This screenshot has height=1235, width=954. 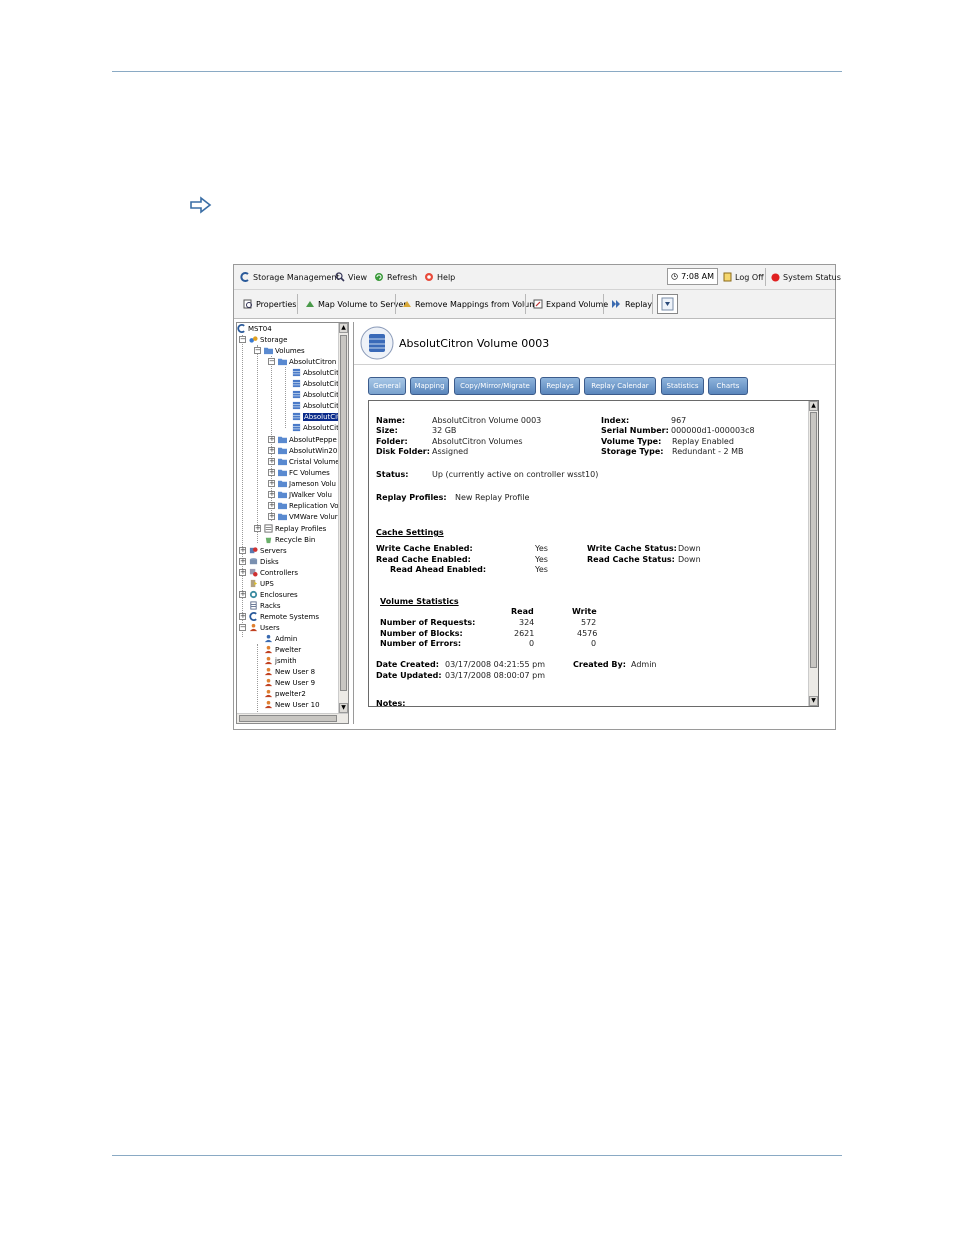 What do you see at coordinates (743, 277) in the screenshot?
I see `menu-log-off: Log Off` at bounding box center [743, 277].